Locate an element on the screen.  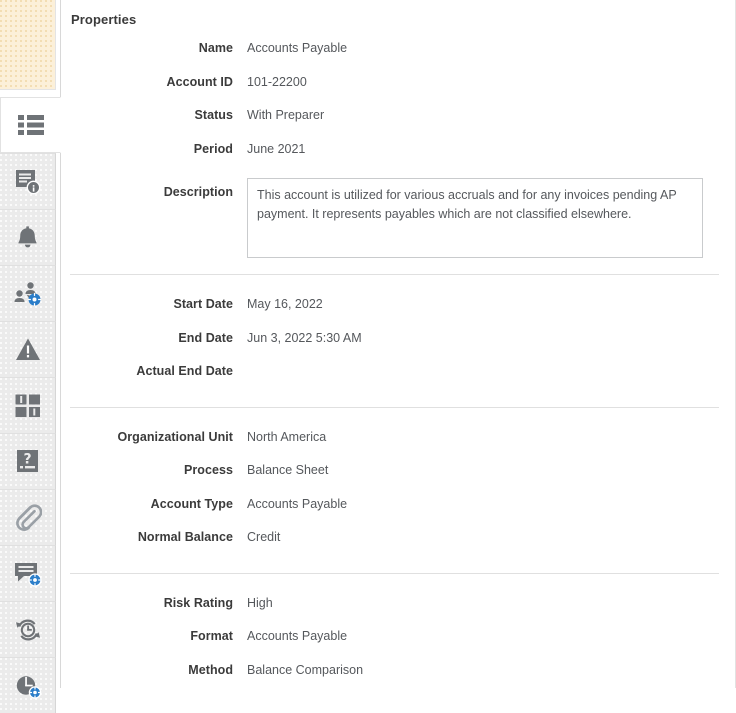
rail-tab-properties is located at coordinates (30, 125).